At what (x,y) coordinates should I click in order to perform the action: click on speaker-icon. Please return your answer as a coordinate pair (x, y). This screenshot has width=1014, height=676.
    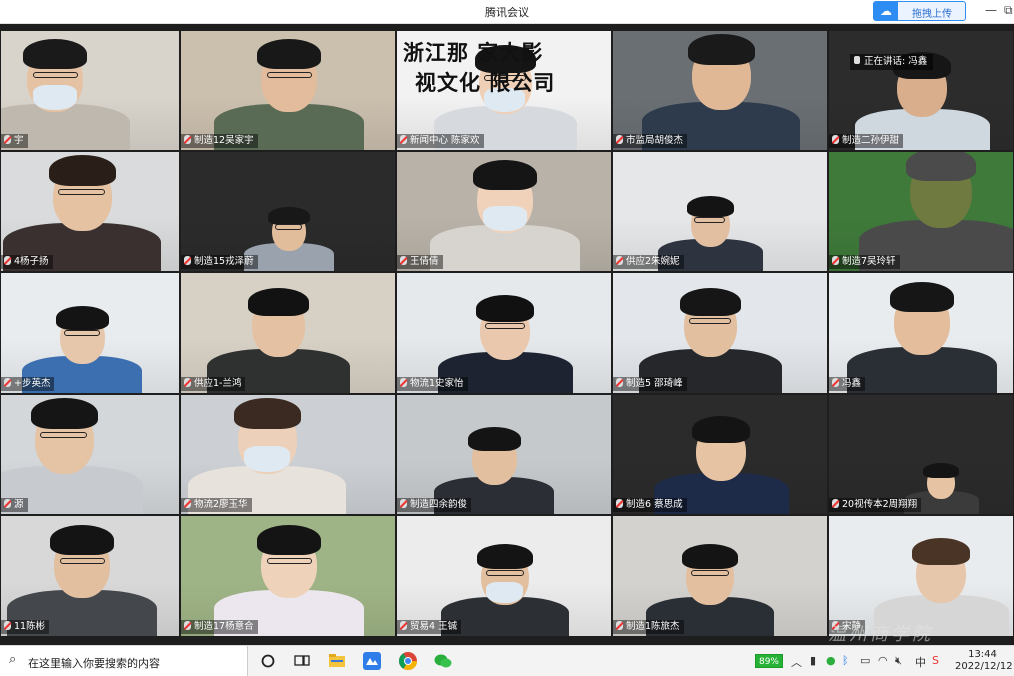
    Looking at the image, I should click on (857, 60).